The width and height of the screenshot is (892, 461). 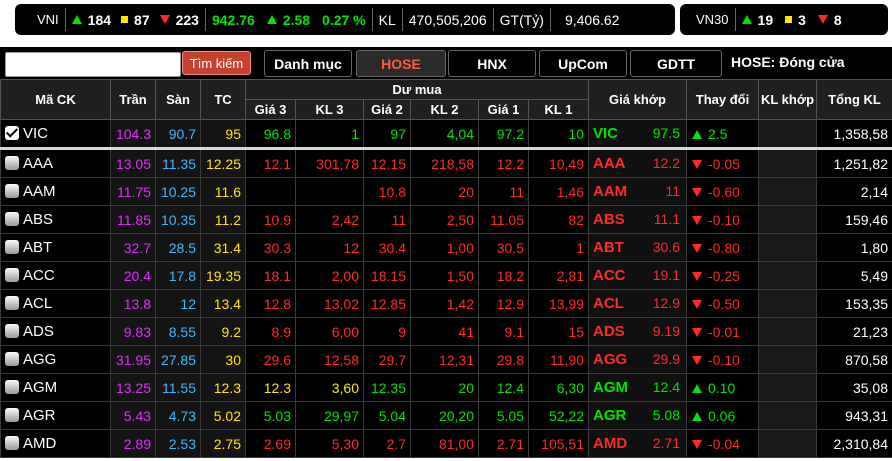 What do you see at coordinates (329, 359) in the screenshot?
I see `bid-vol-3: 12,58` at bounding box center [329, 359].